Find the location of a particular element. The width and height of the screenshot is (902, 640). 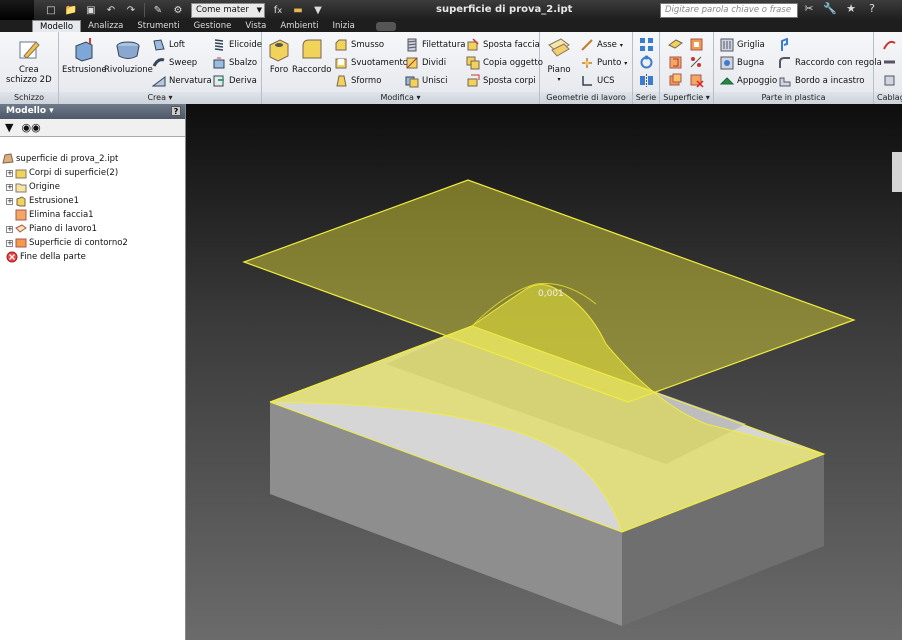

undo-icon: ↶ is located at coordinates (111, 10).